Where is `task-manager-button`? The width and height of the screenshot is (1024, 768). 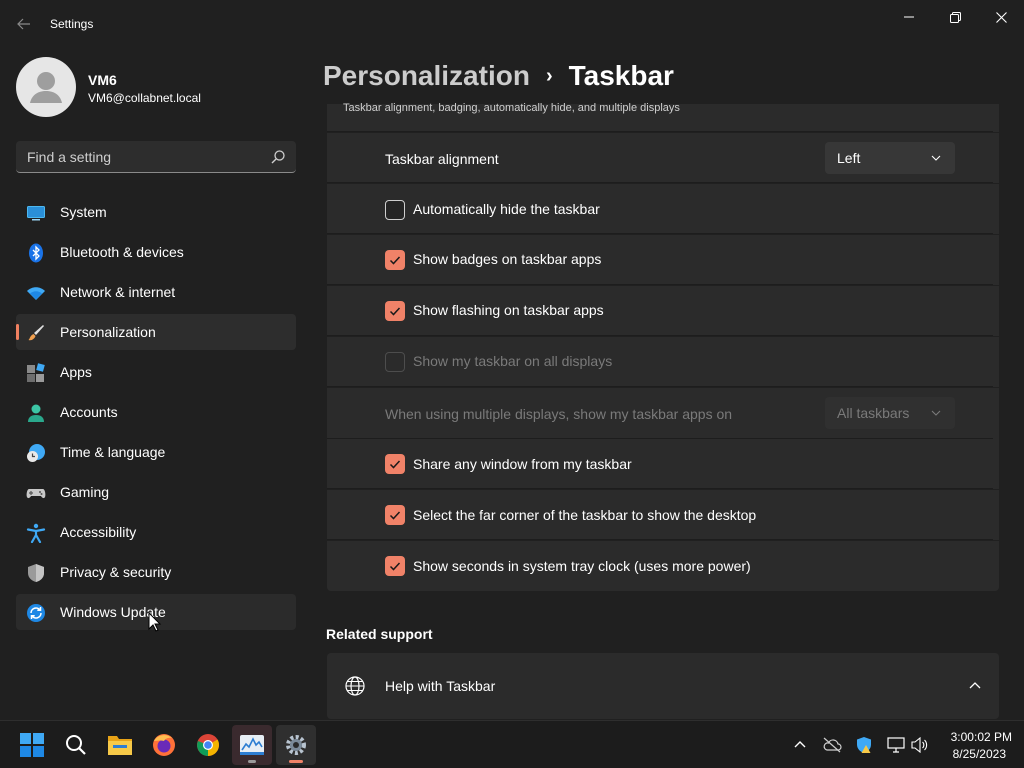 task-manager-button is located at coordinates (252, 745).